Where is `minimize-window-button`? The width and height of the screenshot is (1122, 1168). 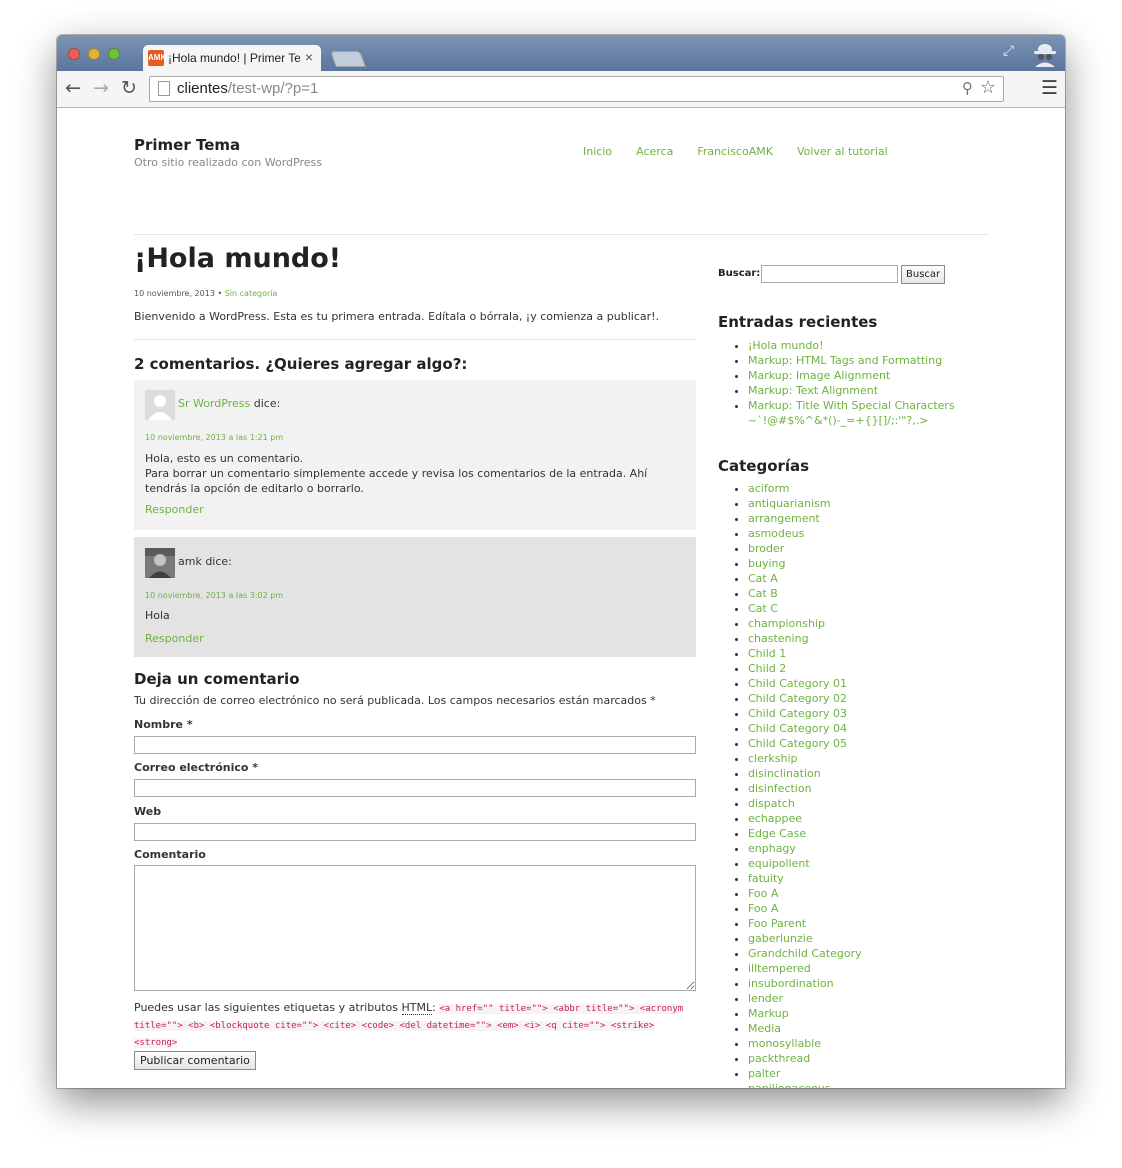
minimize-window-button is located at coordinates (94, 54).